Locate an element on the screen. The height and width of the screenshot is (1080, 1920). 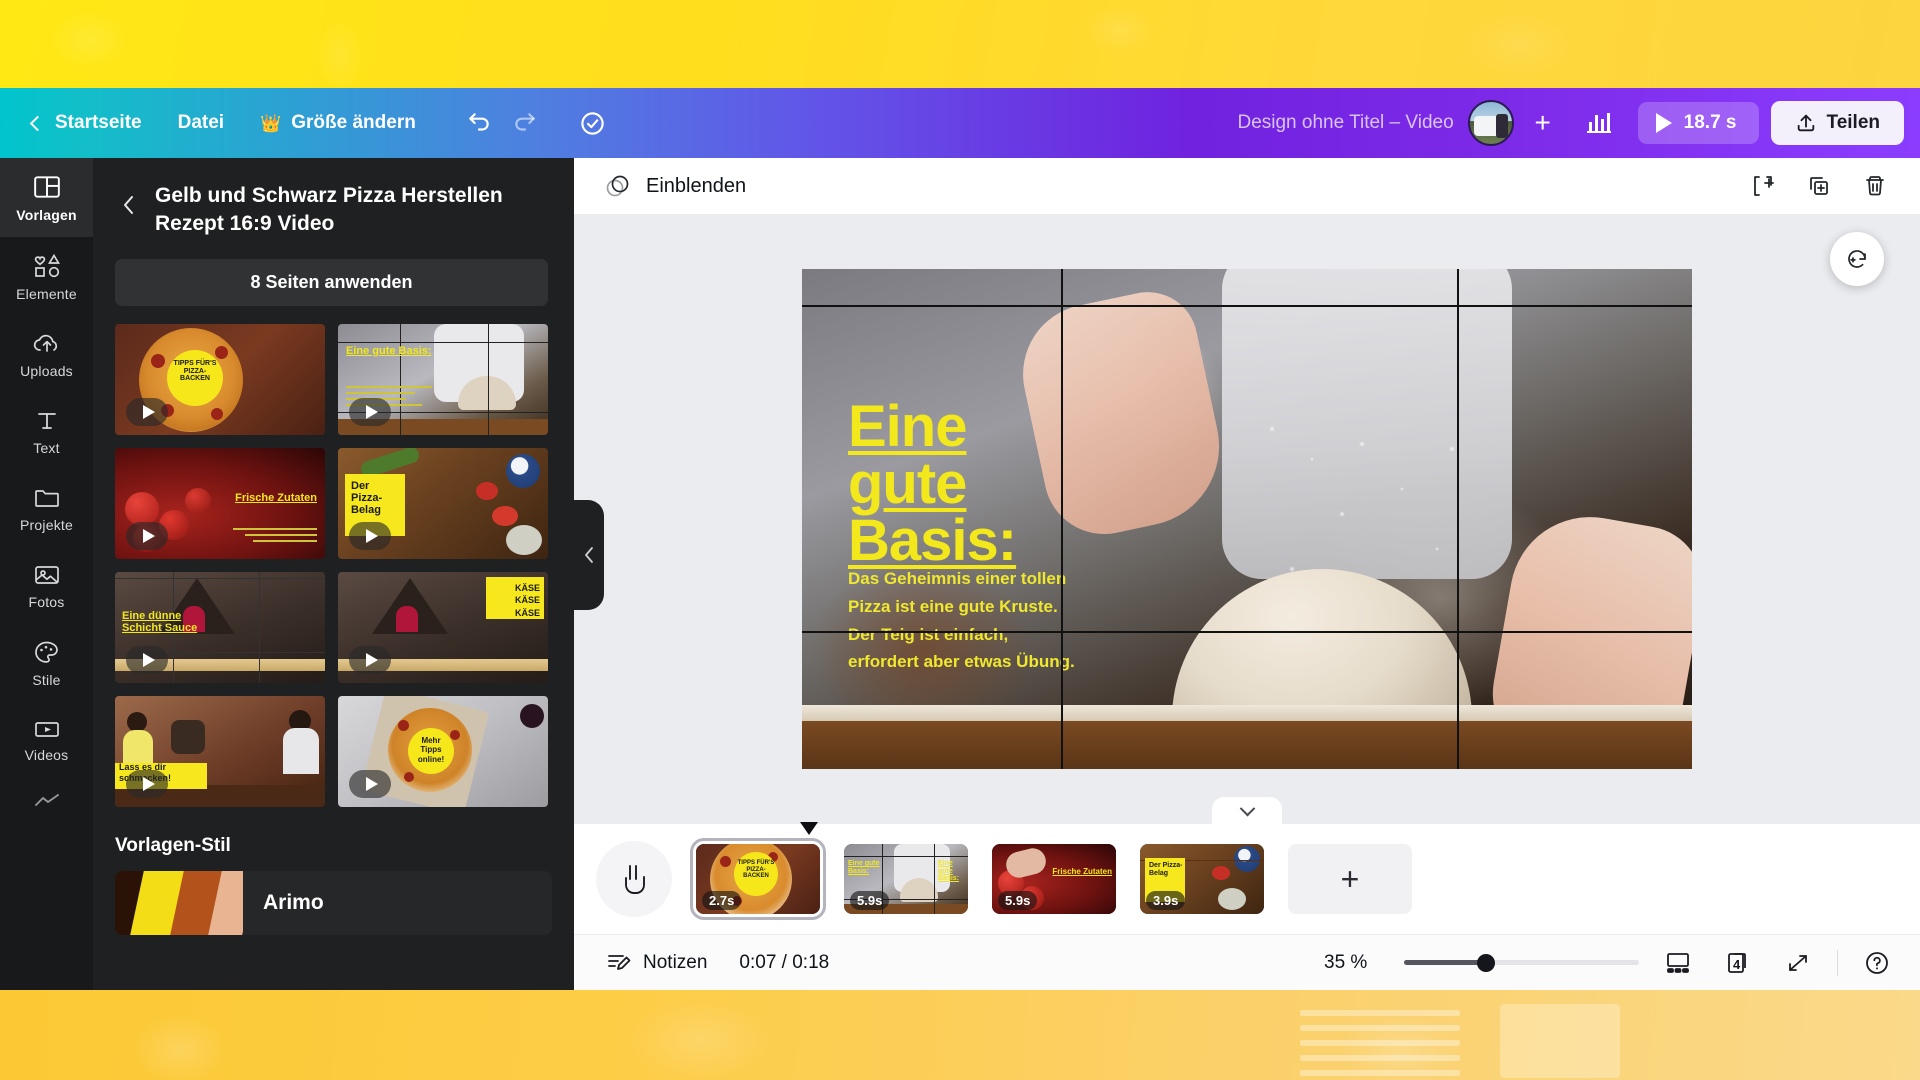
home-button: Startseite is located at coordinates (87, 123).